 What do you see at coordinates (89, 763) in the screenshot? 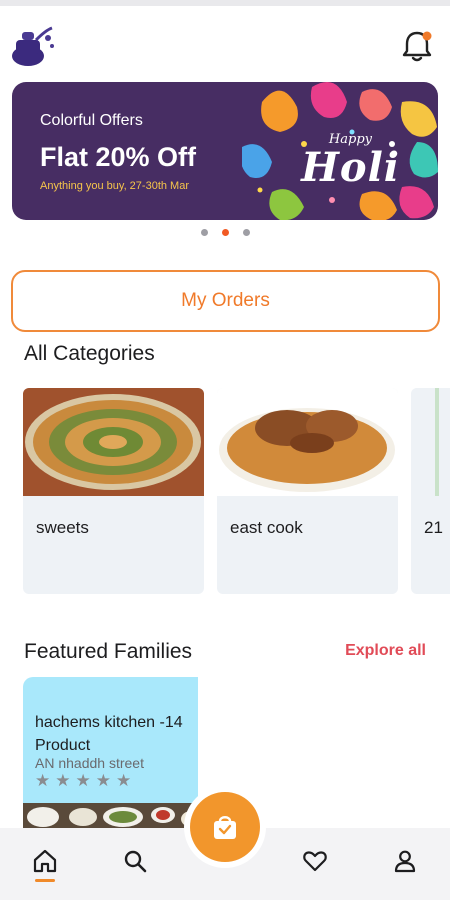
I see `family-location: AN nhaddh street` at bounding box center [89, 763].